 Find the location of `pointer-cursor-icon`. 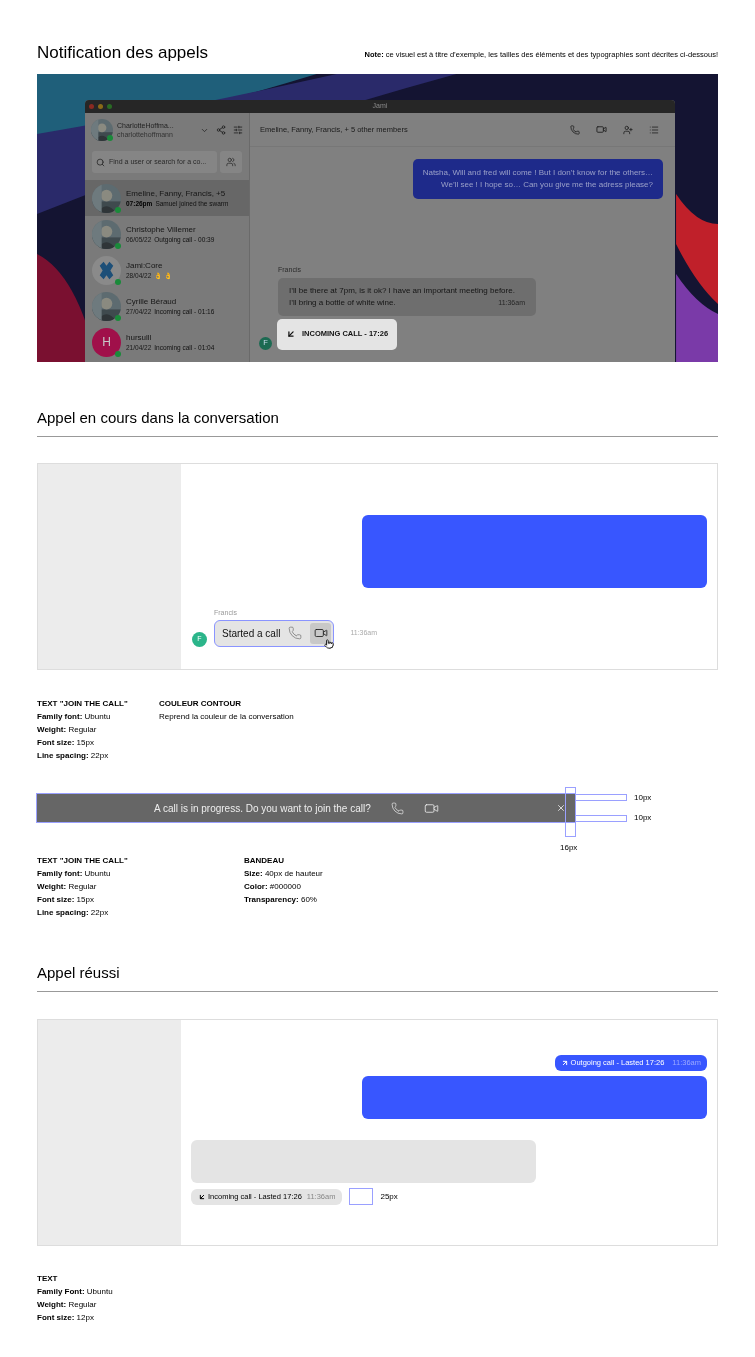

pointer-cursor-icon is located at coordinates (329, 643).